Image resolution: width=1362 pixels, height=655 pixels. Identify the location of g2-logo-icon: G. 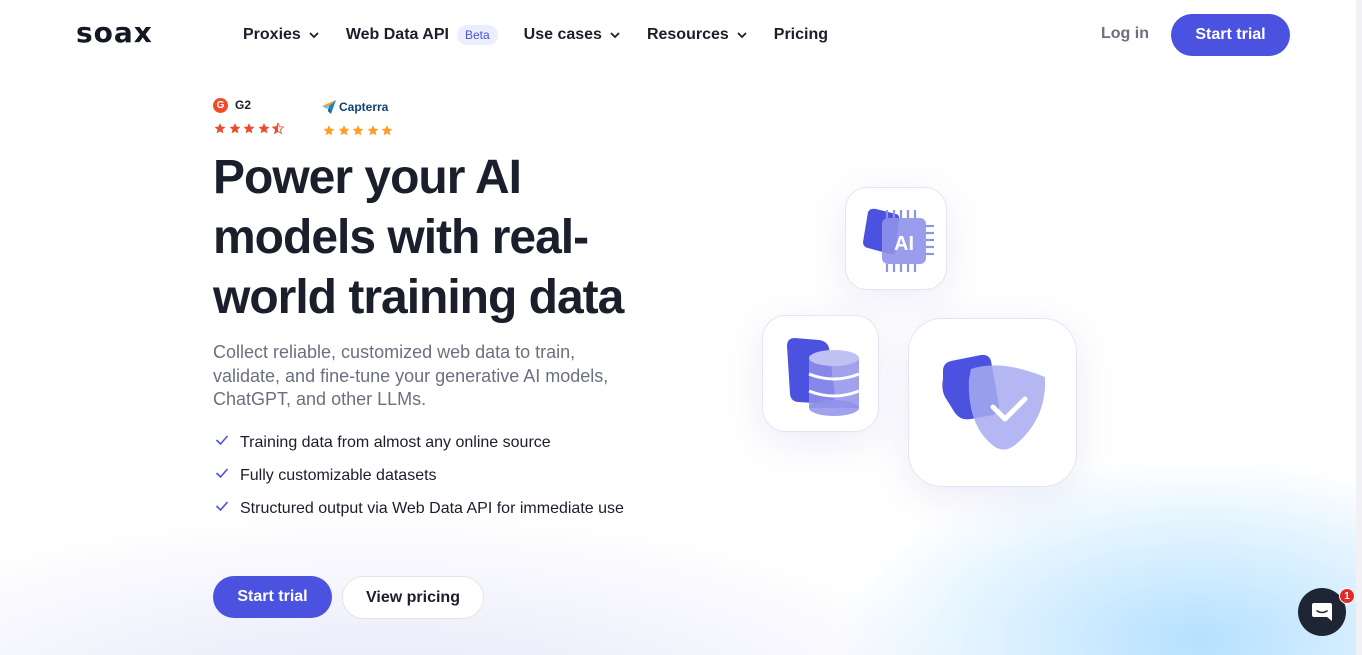
(220, 105).